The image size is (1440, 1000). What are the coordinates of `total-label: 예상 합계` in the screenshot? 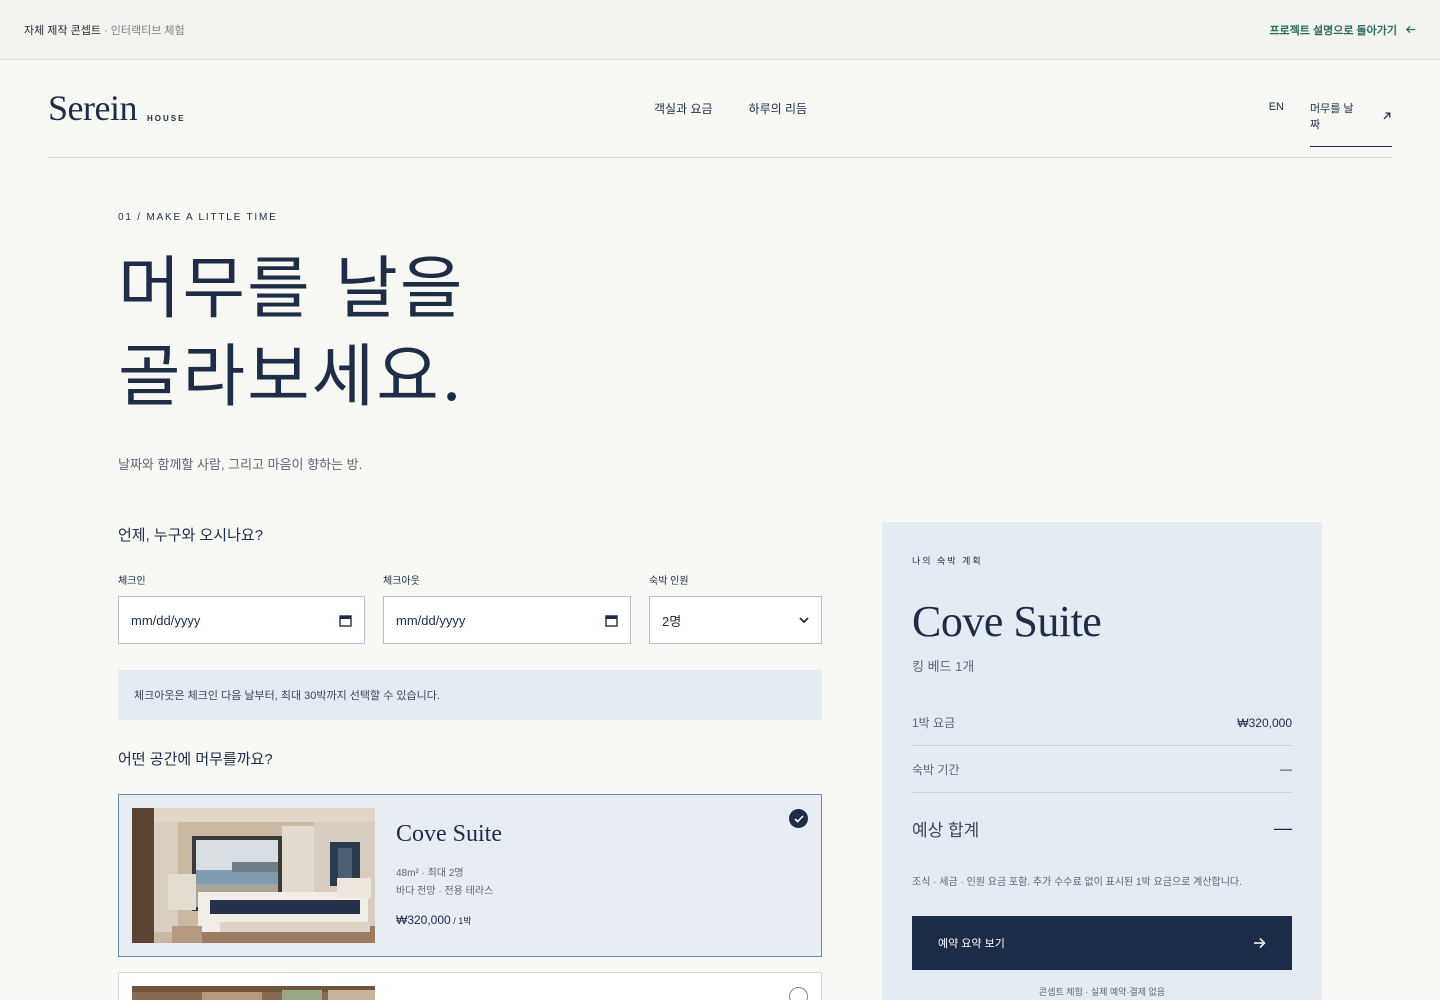 It's located at (946, 830).